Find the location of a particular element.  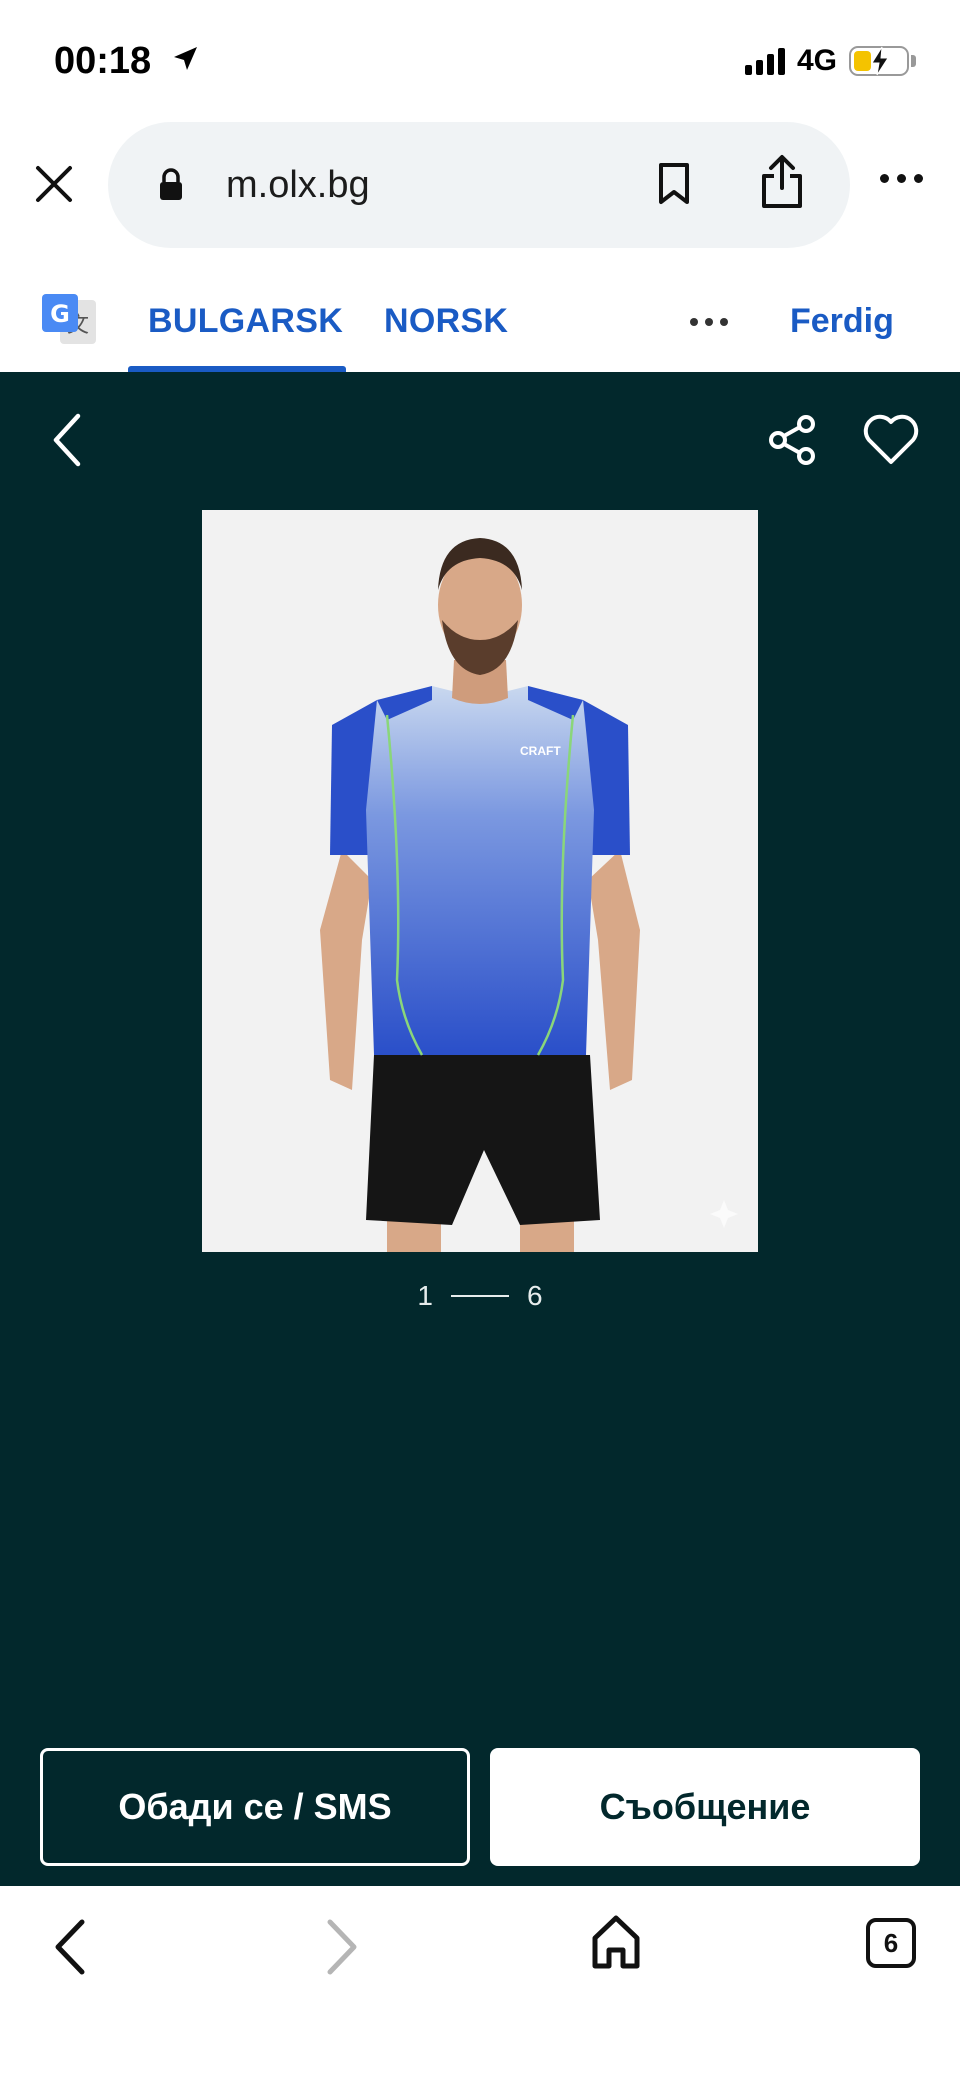

counter-separator is located at coordinates (480, 1296).